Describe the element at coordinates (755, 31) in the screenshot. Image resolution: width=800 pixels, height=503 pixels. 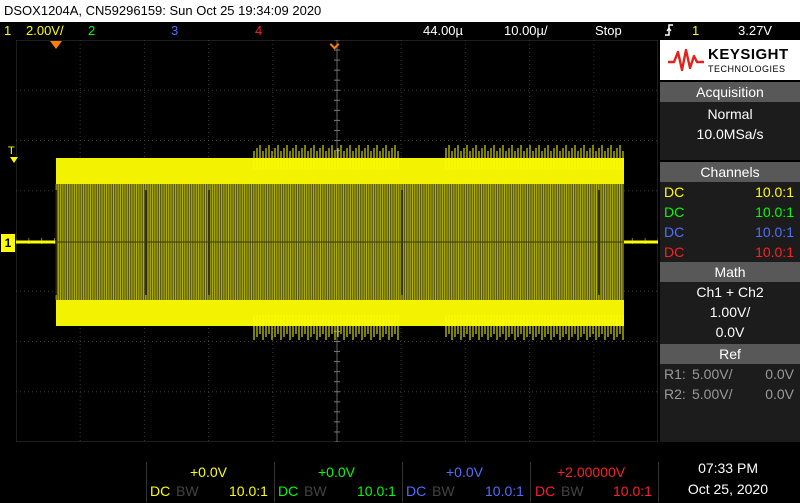
I see `trigger-level: 3.27V` at that location.